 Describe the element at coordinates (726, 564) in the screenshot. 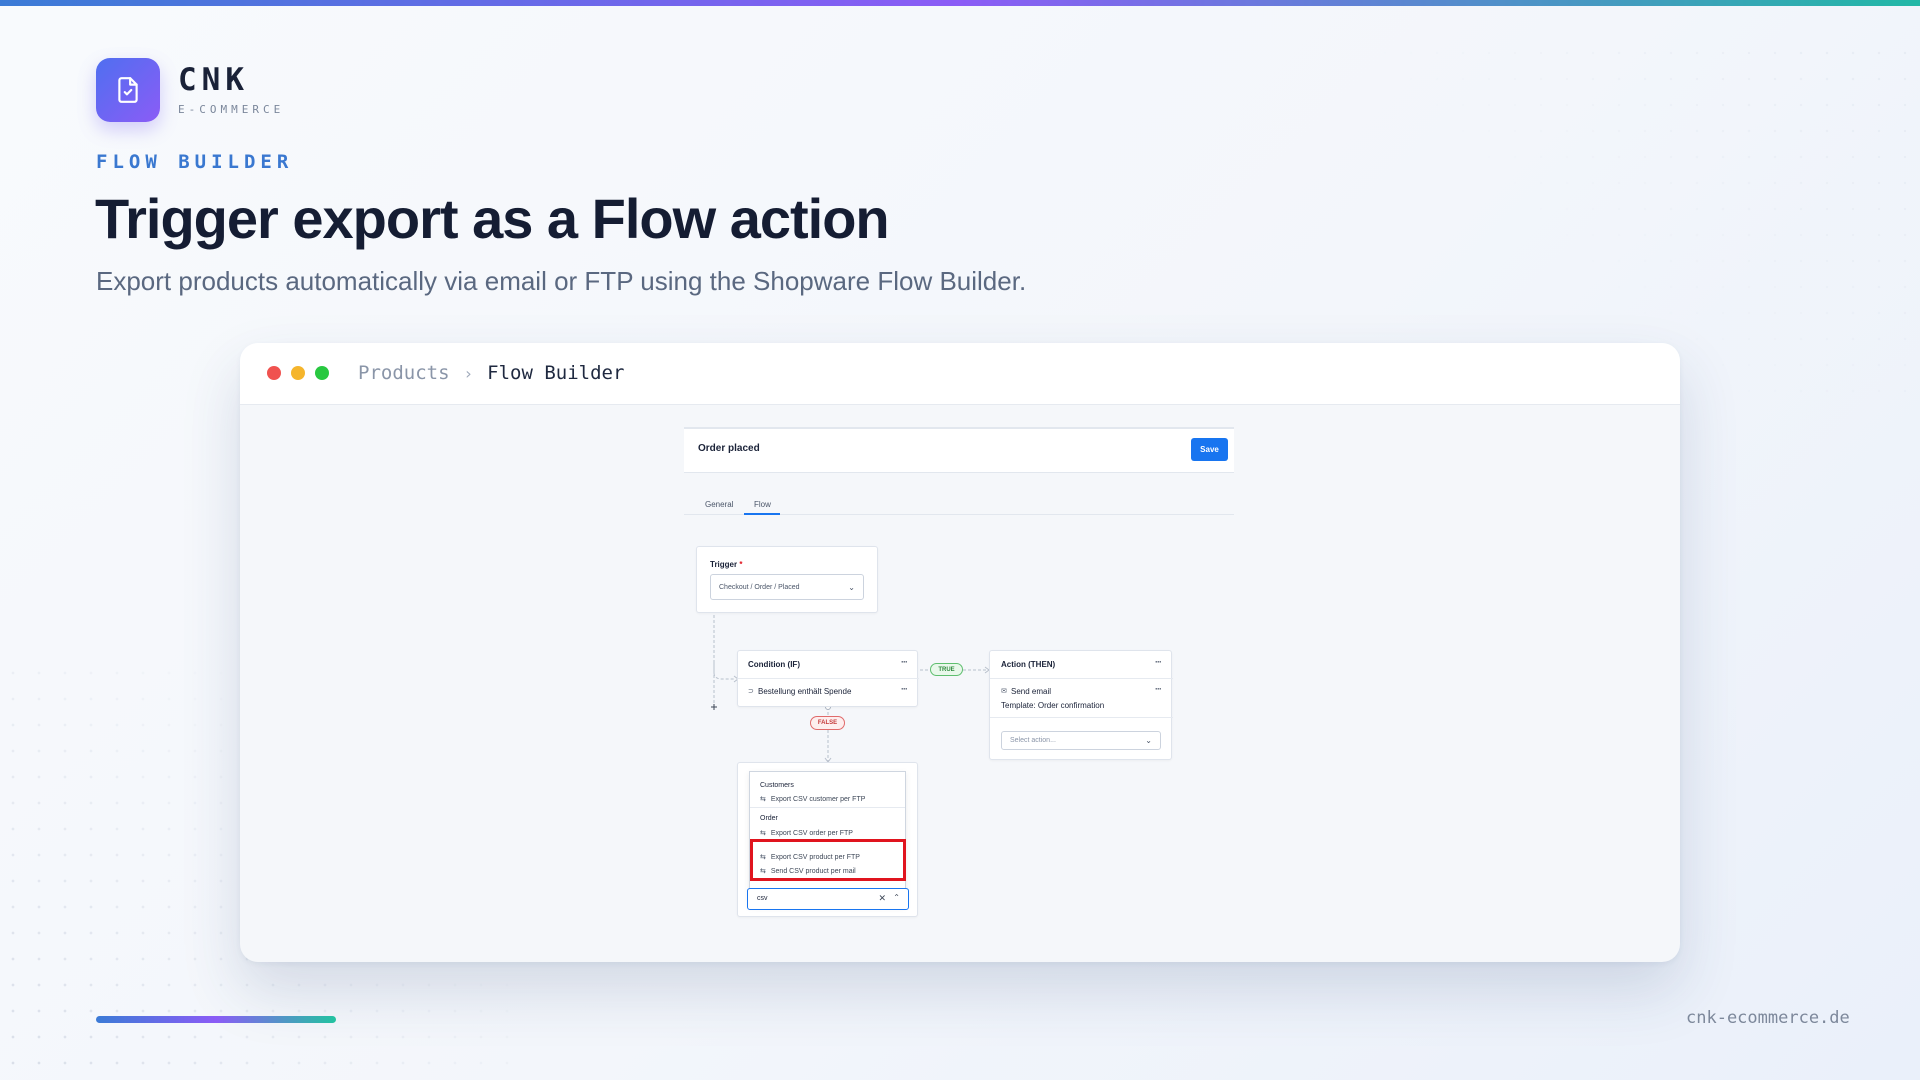

I see `trigger-label: Trigger *` at that location.